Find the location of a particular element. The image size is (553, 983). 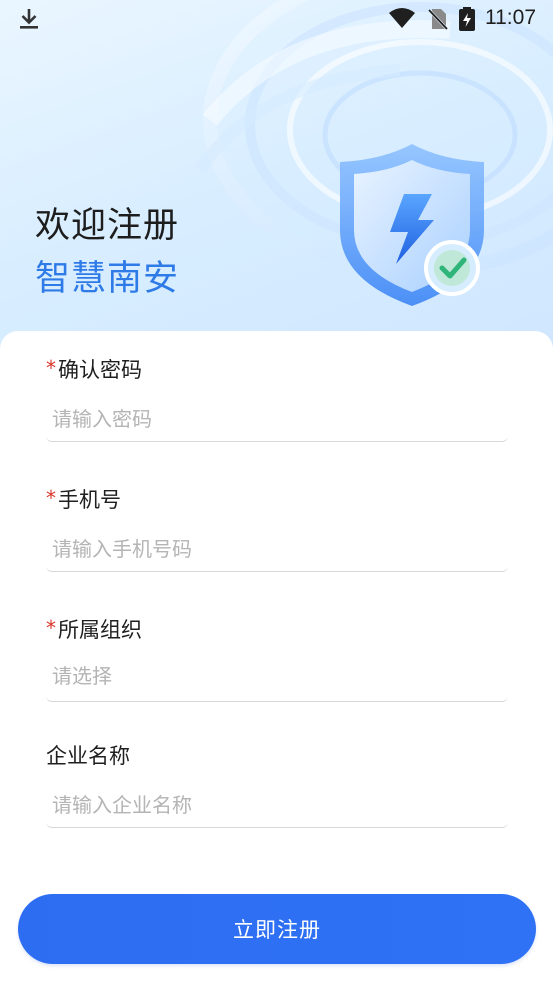

register-button: 立即注册 is located at coordinates (277, 929).